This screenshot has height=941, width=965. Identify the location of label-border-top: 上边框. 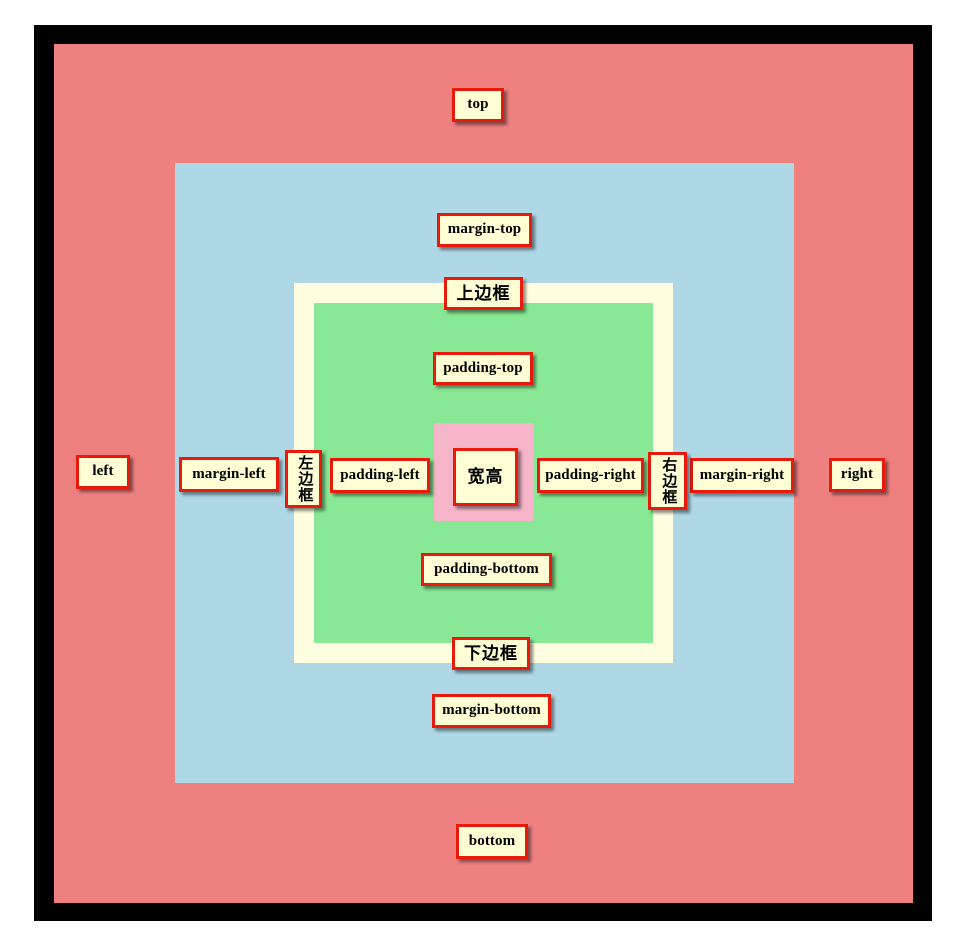
(483, 293).